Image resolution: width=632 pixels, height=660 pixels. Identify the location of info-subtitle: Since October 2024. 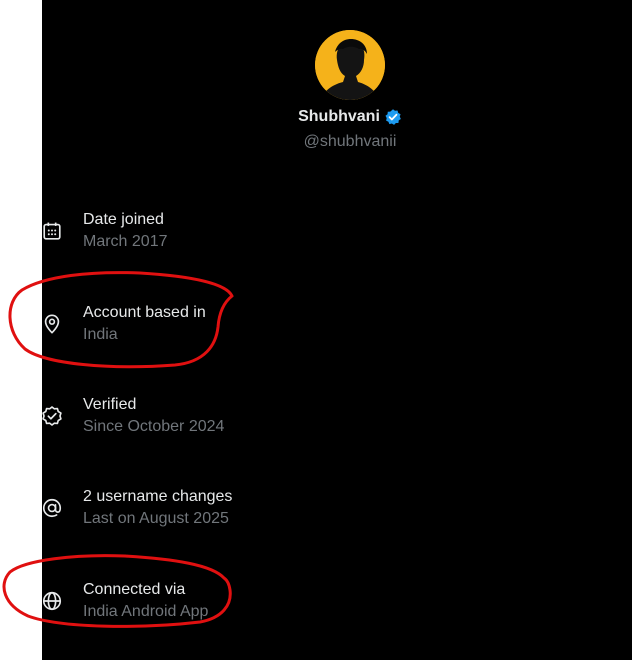
(154, 426).